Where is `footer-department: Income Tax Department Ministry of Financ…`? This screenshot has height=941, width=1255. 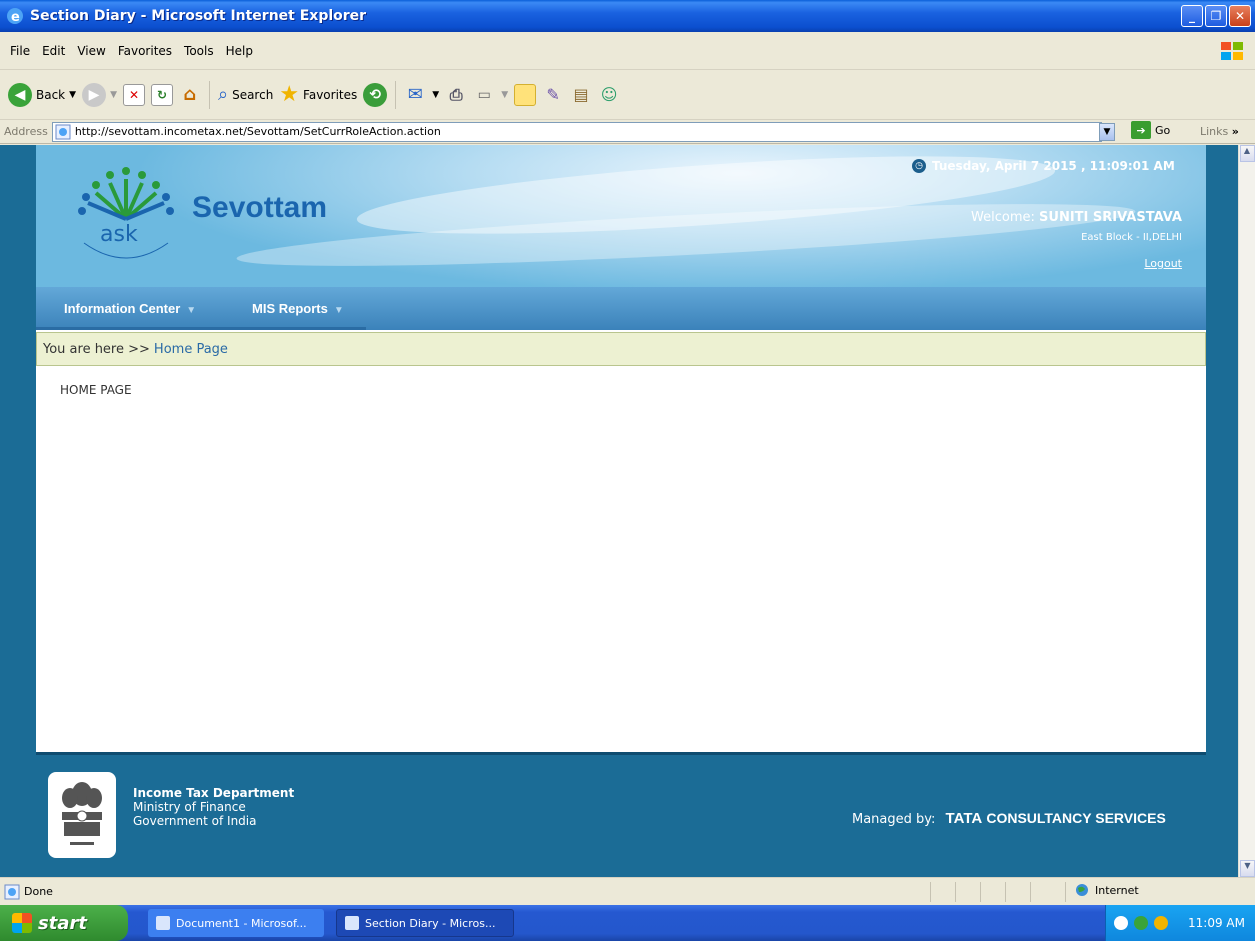
footer-department: Income Tax Department Ministry of Financ… is located at coordinates (213, 807).